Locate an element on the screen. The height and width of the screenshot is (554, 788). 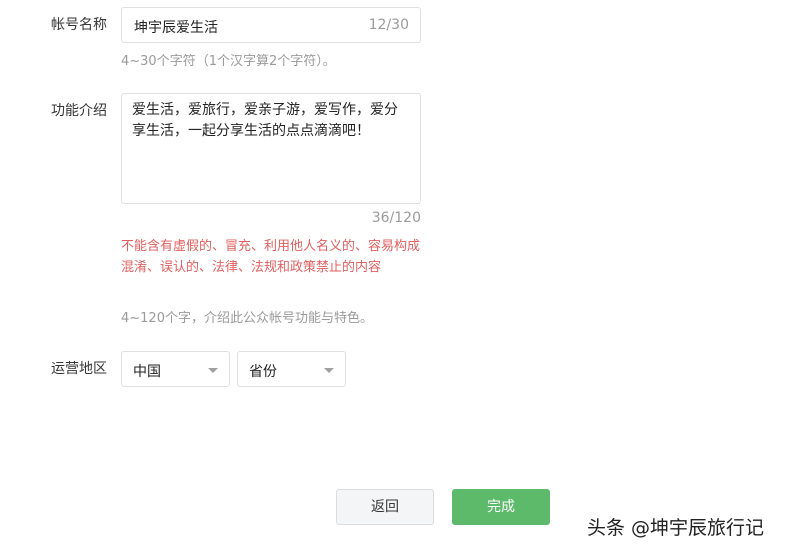
intro-textarea: 爱生活，爱旅行，爱亲子游，爱写作，爱分享生活，一起分享生活的点点滴滴吧！ is located at coordinates (271, 148).